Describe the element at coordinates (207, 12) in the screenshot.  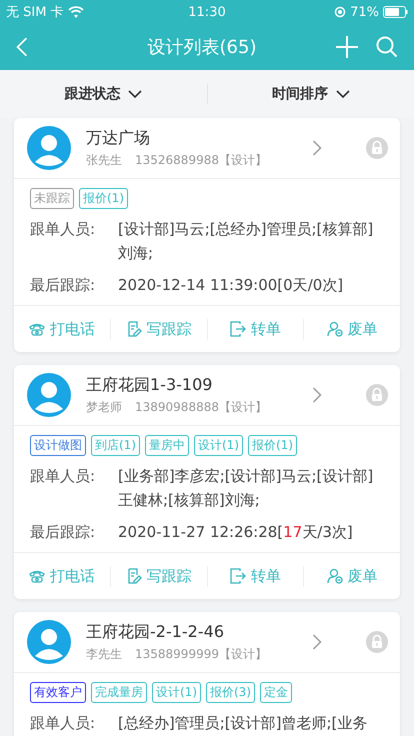
I see `clock-text: 11:30` at that location.